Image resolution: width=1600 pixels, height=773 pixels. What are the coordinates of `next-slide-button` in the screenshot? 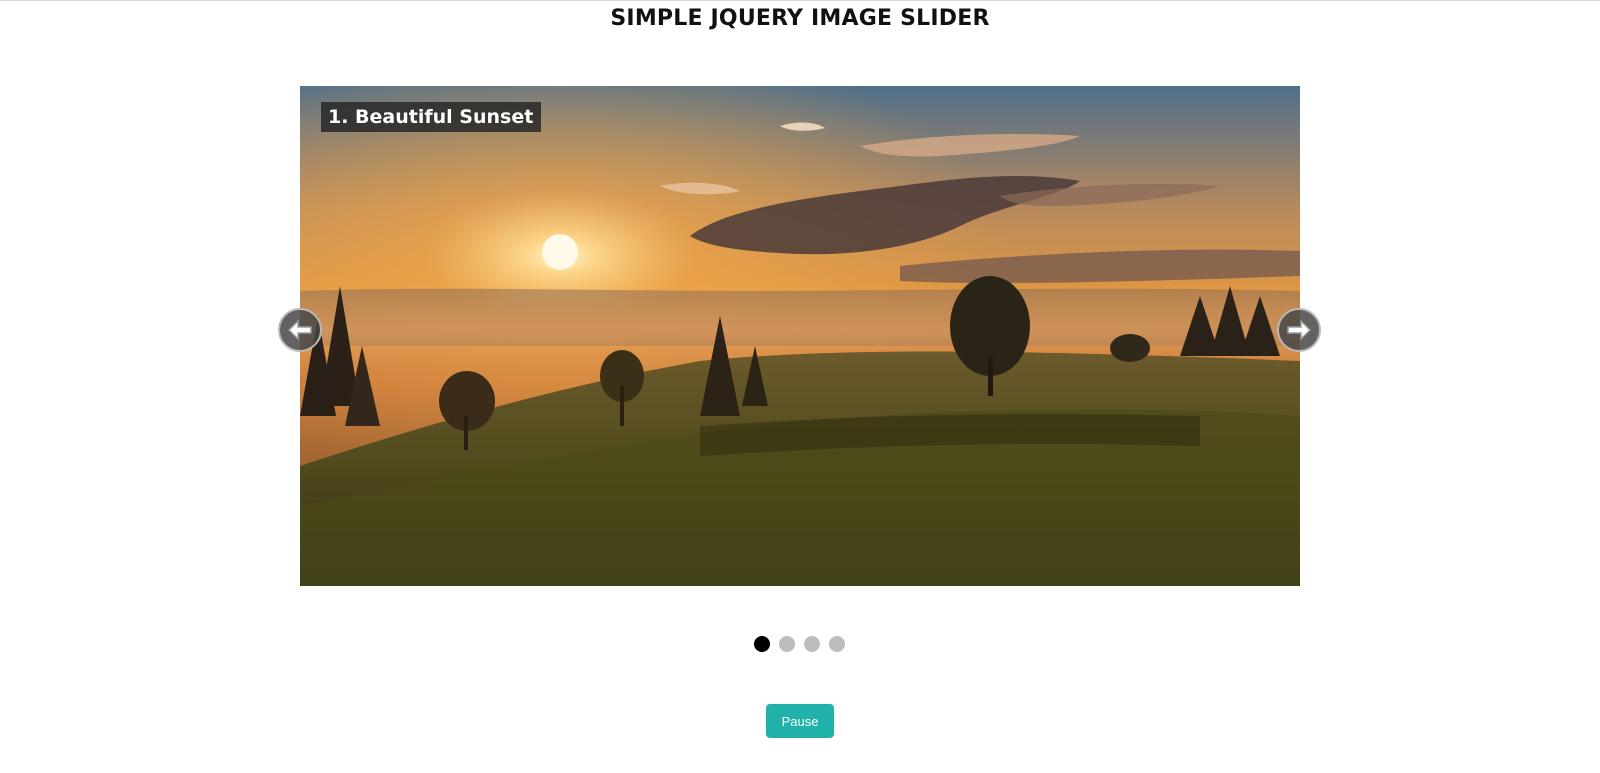 It's located at (1299, 330).